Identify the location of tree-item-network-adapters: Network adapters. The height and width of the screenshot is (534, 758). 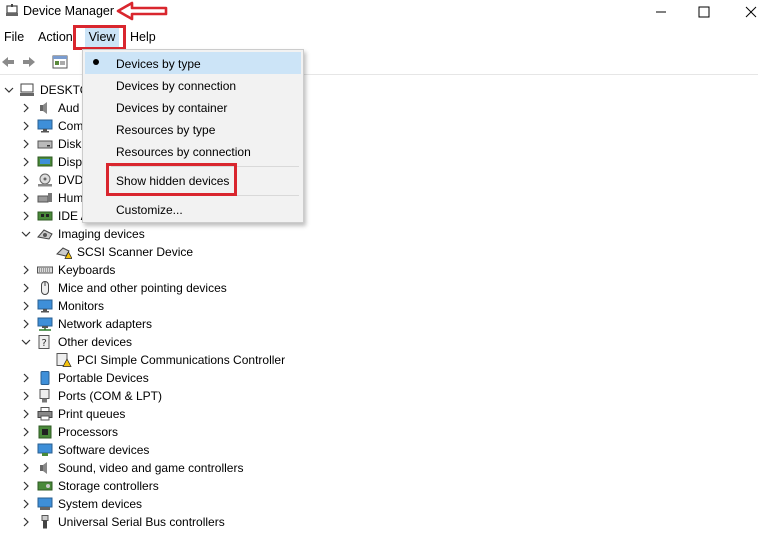
(100, 324).